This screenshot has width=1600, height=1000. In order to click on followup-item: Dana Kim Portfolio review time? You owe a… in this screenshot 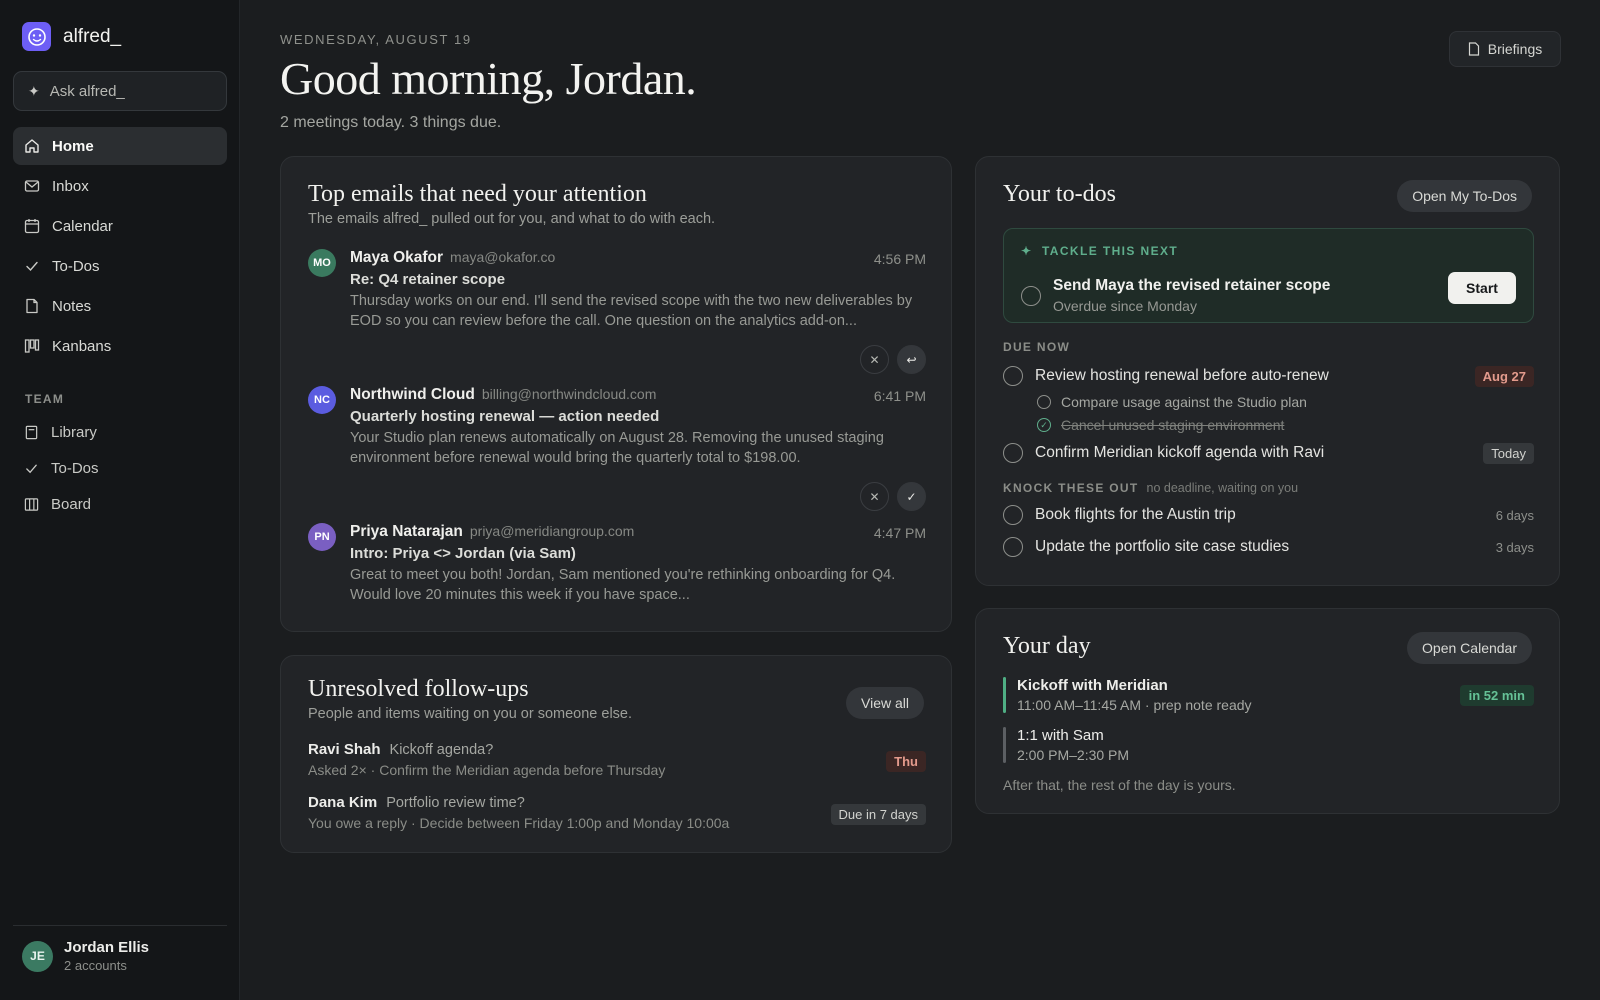, I will do `click(617, 812)`.